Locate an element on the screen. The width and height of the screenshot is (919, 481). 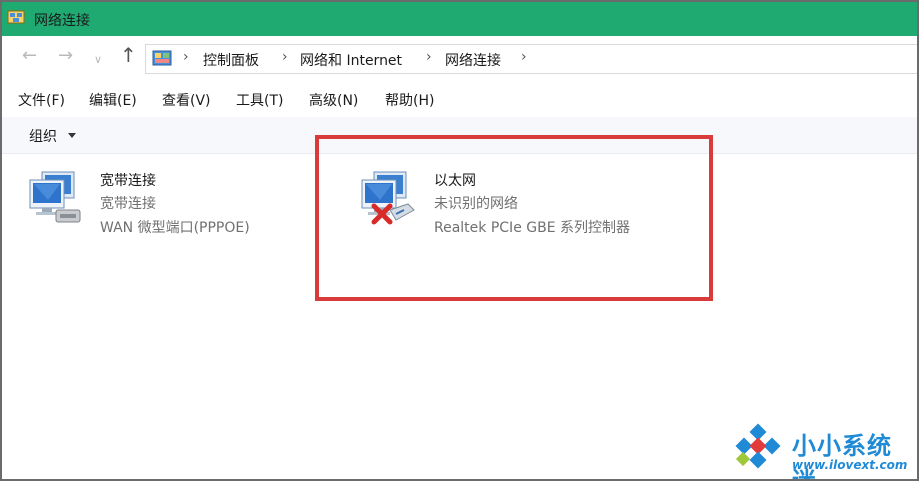
menu-file: 文件(F) is located at coordinates (41, 100).